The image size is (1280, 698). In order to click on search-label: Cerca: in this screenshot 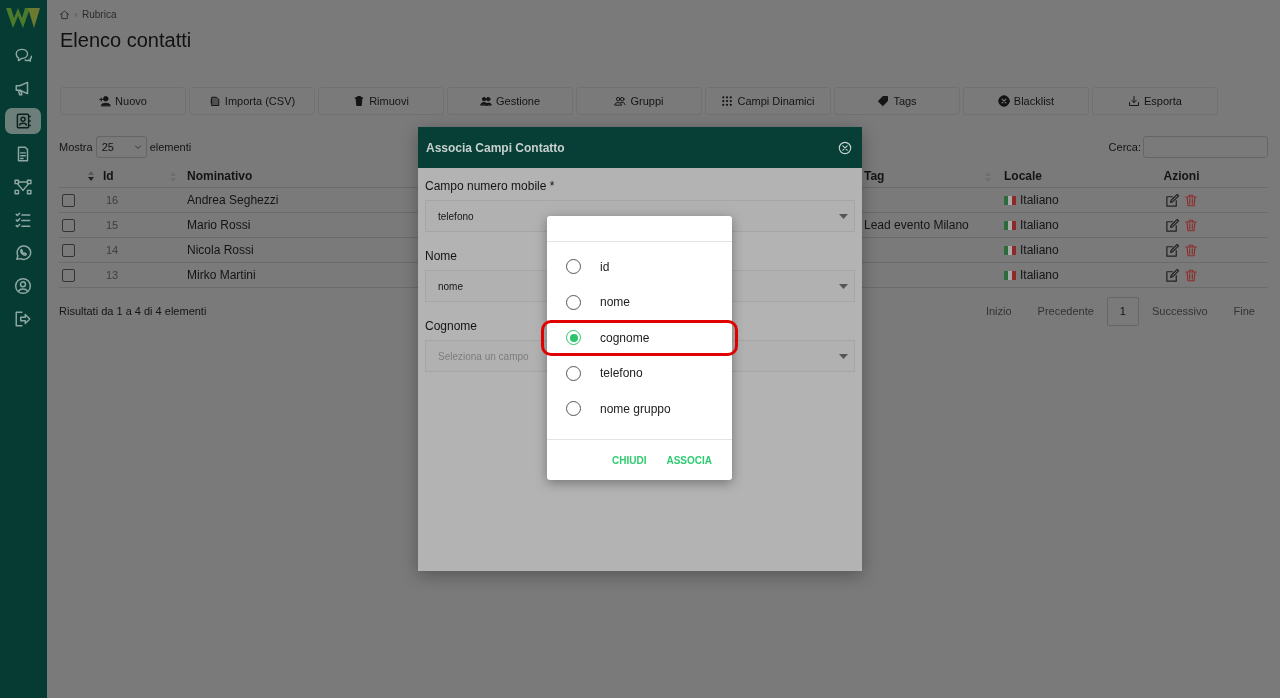, I will do `click(1124, 147)`.